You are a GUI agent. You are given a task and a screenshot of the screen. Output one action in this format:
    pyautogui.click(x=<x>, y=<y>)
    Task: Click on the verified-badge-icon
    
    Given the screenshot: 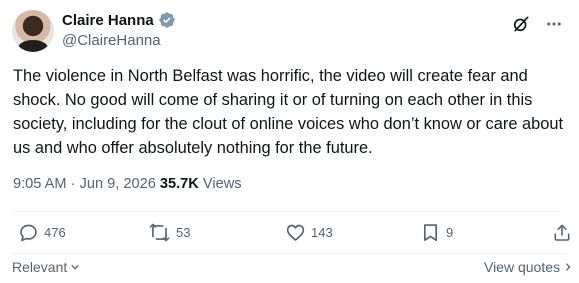 What is the action you would take?
    pyautogui.click(x=167, y=20)
    